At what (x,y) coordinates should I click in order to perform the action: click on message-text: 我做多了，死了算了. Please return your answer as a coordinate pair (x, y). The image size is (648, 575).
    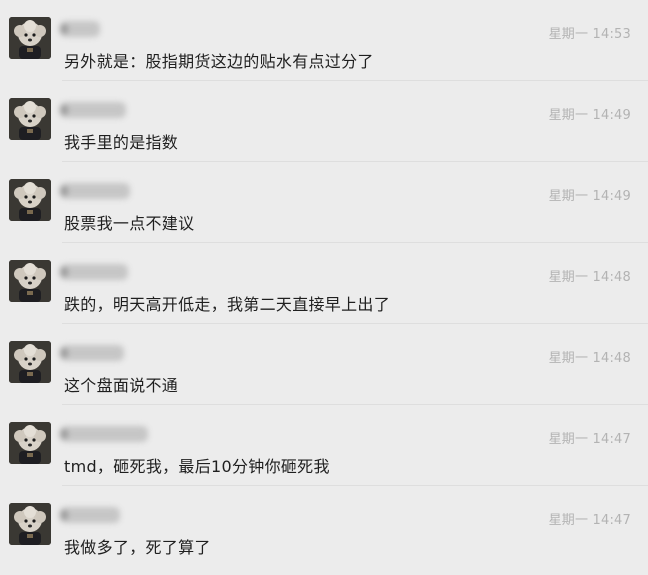
    Looking at the image, I should click on (137, 547).